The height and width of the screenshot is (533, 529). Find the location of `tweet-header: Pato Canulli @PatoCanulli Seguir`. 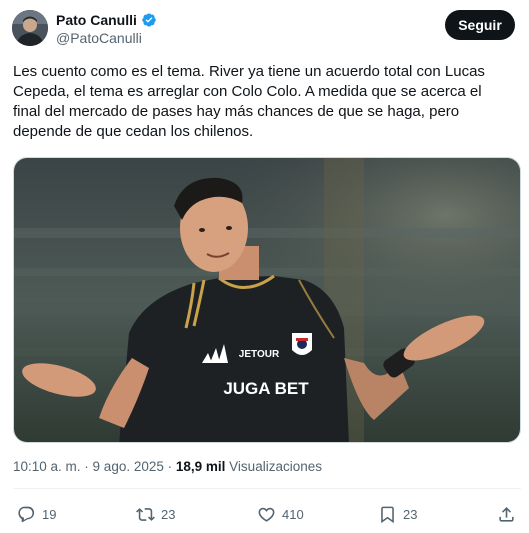

tweet-header: Pato Canulli @PatoCanulli Seguir is located at coordinates (264, 29).